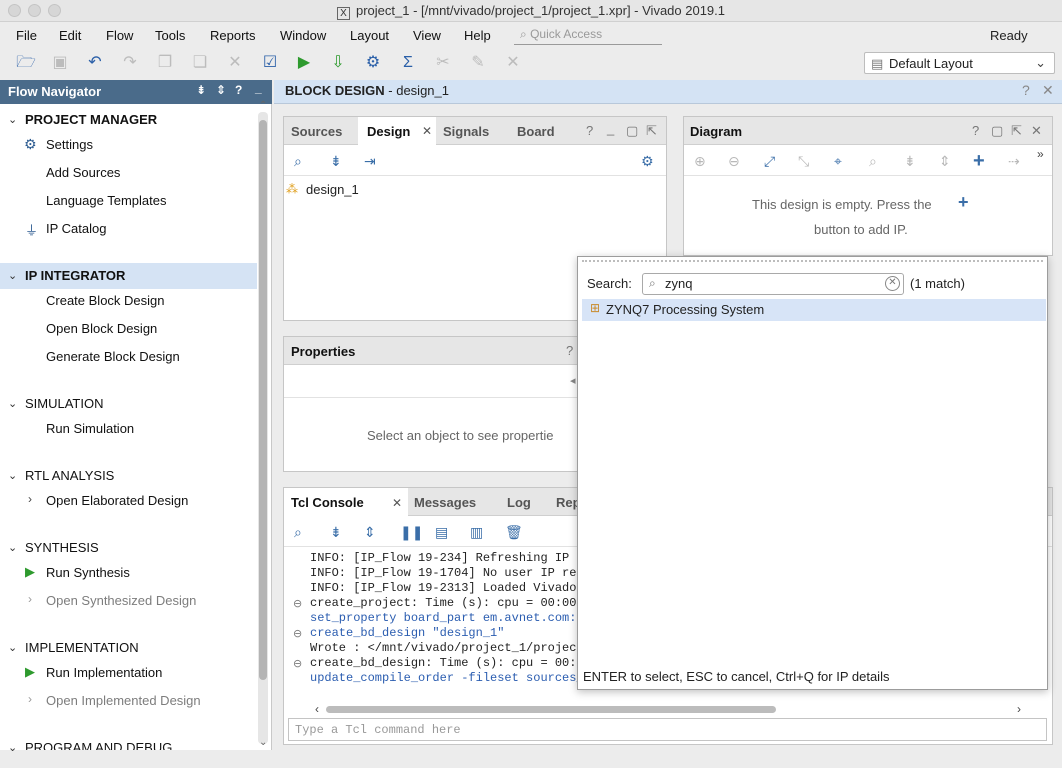 This screenshot has height=768, width=1062. I want to click on popup-drag-handle, so click(812, 262).